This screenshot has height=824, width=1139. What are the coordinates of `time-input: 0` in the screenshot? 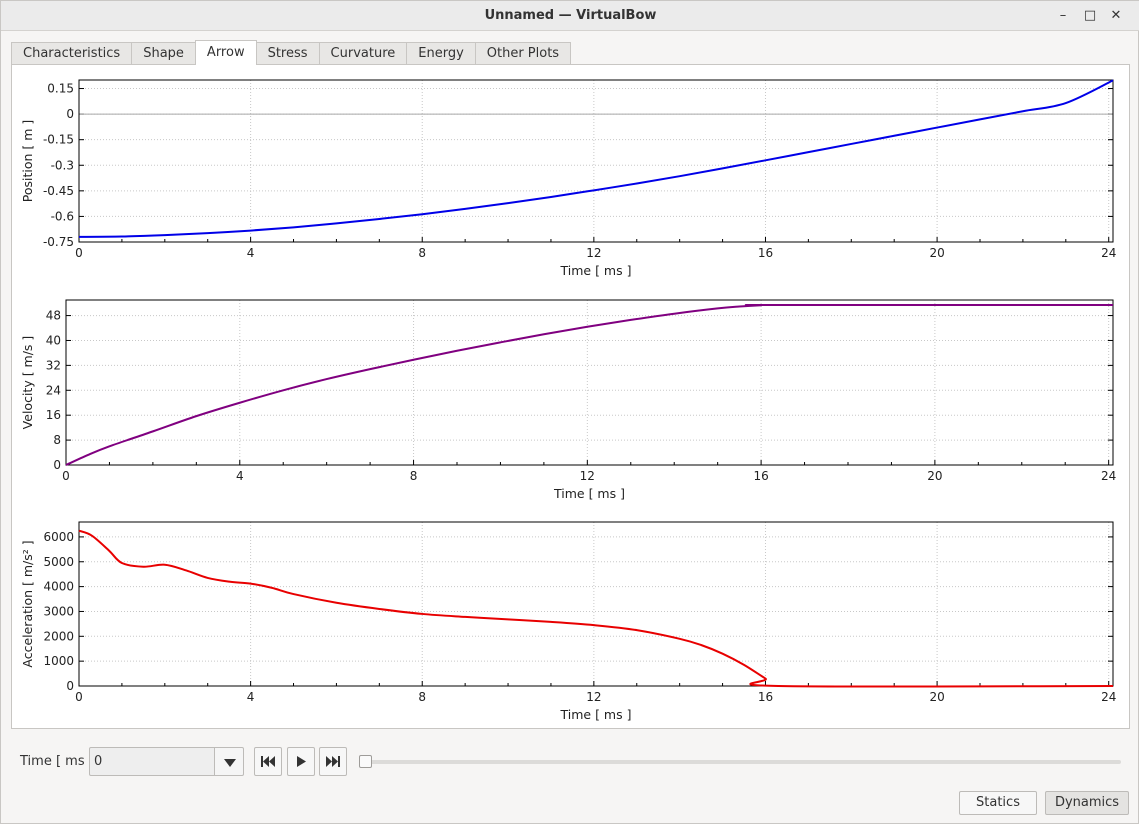 It's located at (152, 761).